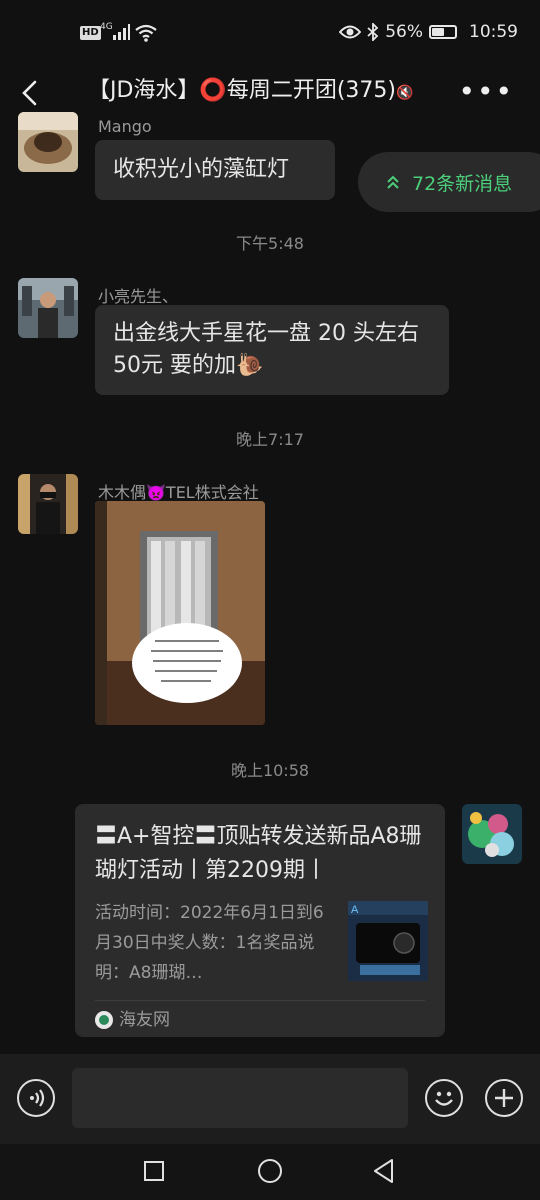 The width and height of the screenshot is (540, 1200). What do you see at coordinates (373, 32) in the screenshot?
I see `bluetooth-icon` at bounding box center [373, 32].